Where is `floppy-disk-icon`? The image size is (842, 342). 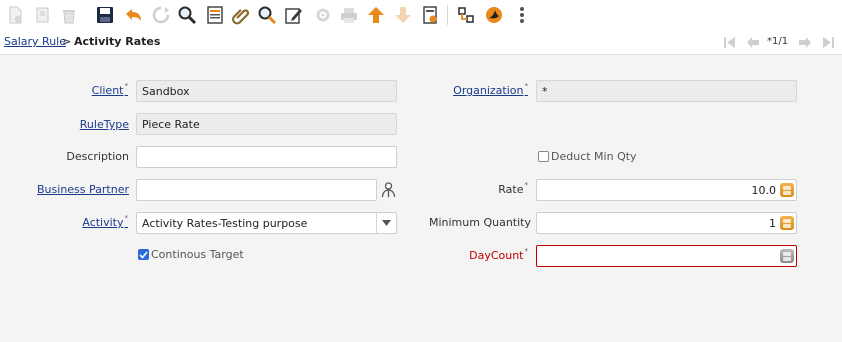 floppy-disk-icon is located at coordinates (105, 15).